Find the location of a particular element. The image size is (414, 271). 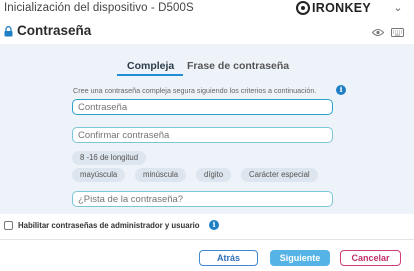

next-button: Siguiente is located at coordinates (300, 258).